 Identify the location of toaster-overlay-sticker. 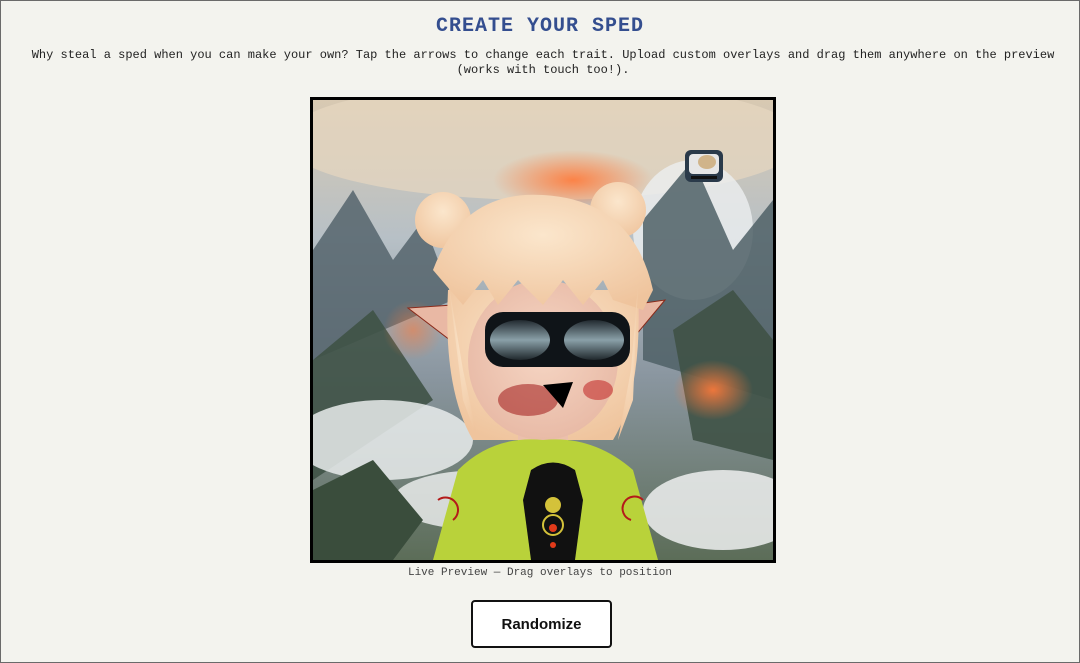
(704, 166).